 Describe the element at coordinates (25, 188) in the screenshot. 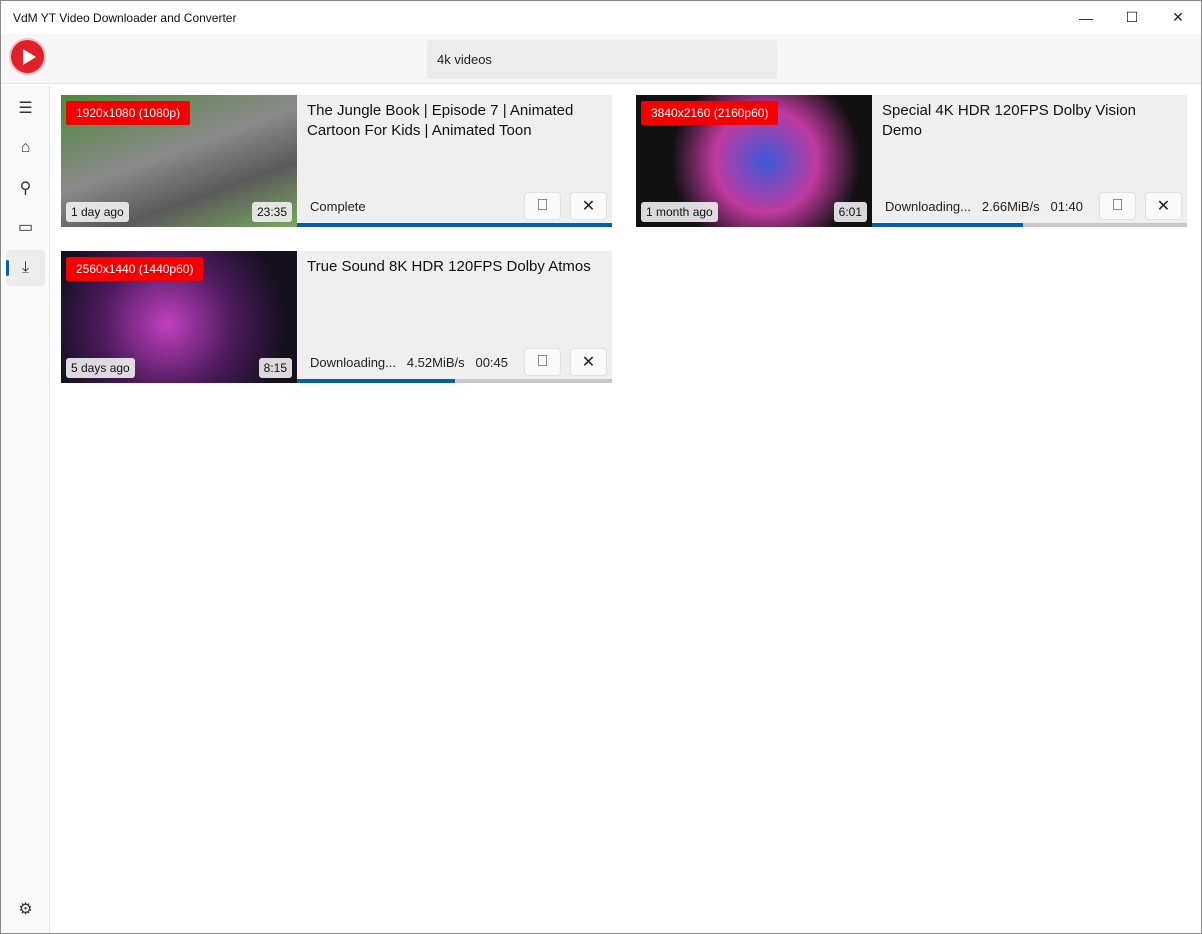

I see `search-icon: ⚲` at that location.